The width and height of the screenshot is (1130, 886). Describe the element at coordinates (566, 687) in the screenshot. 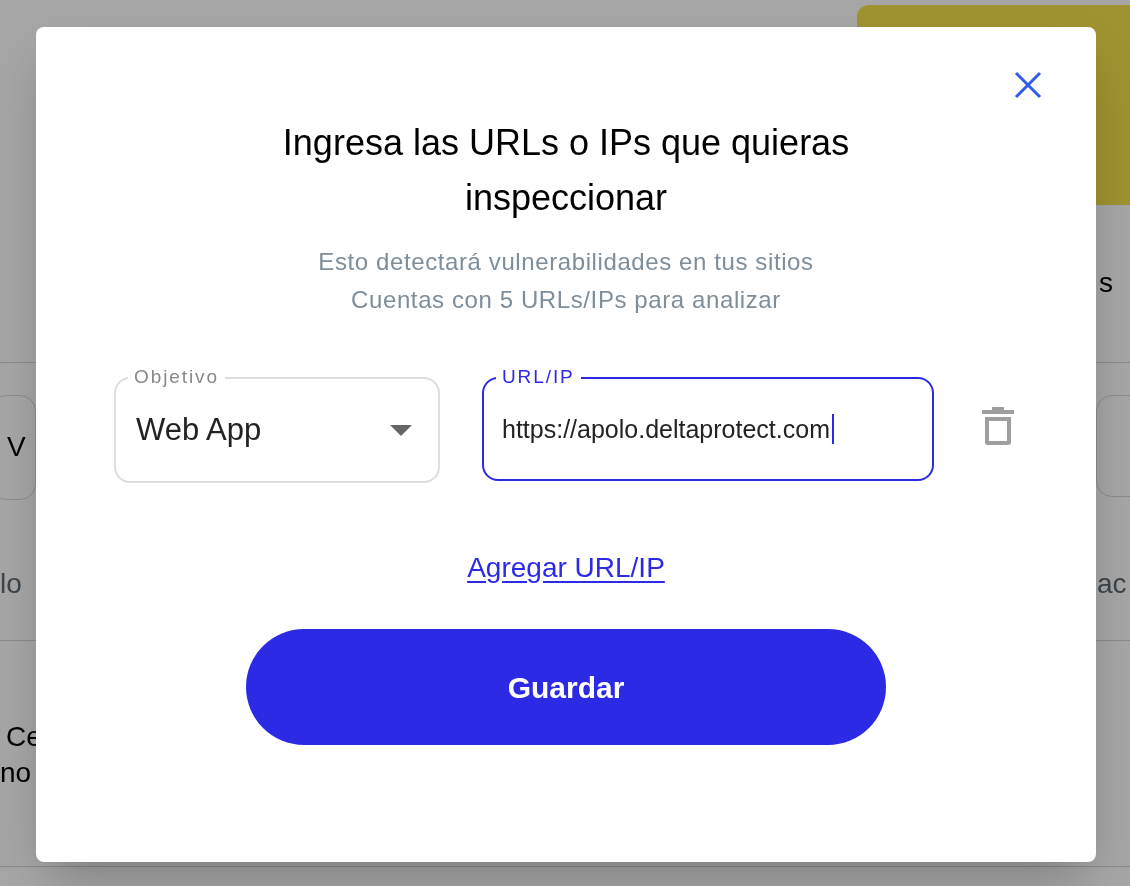

I see `save-button: Guardar` at that location.